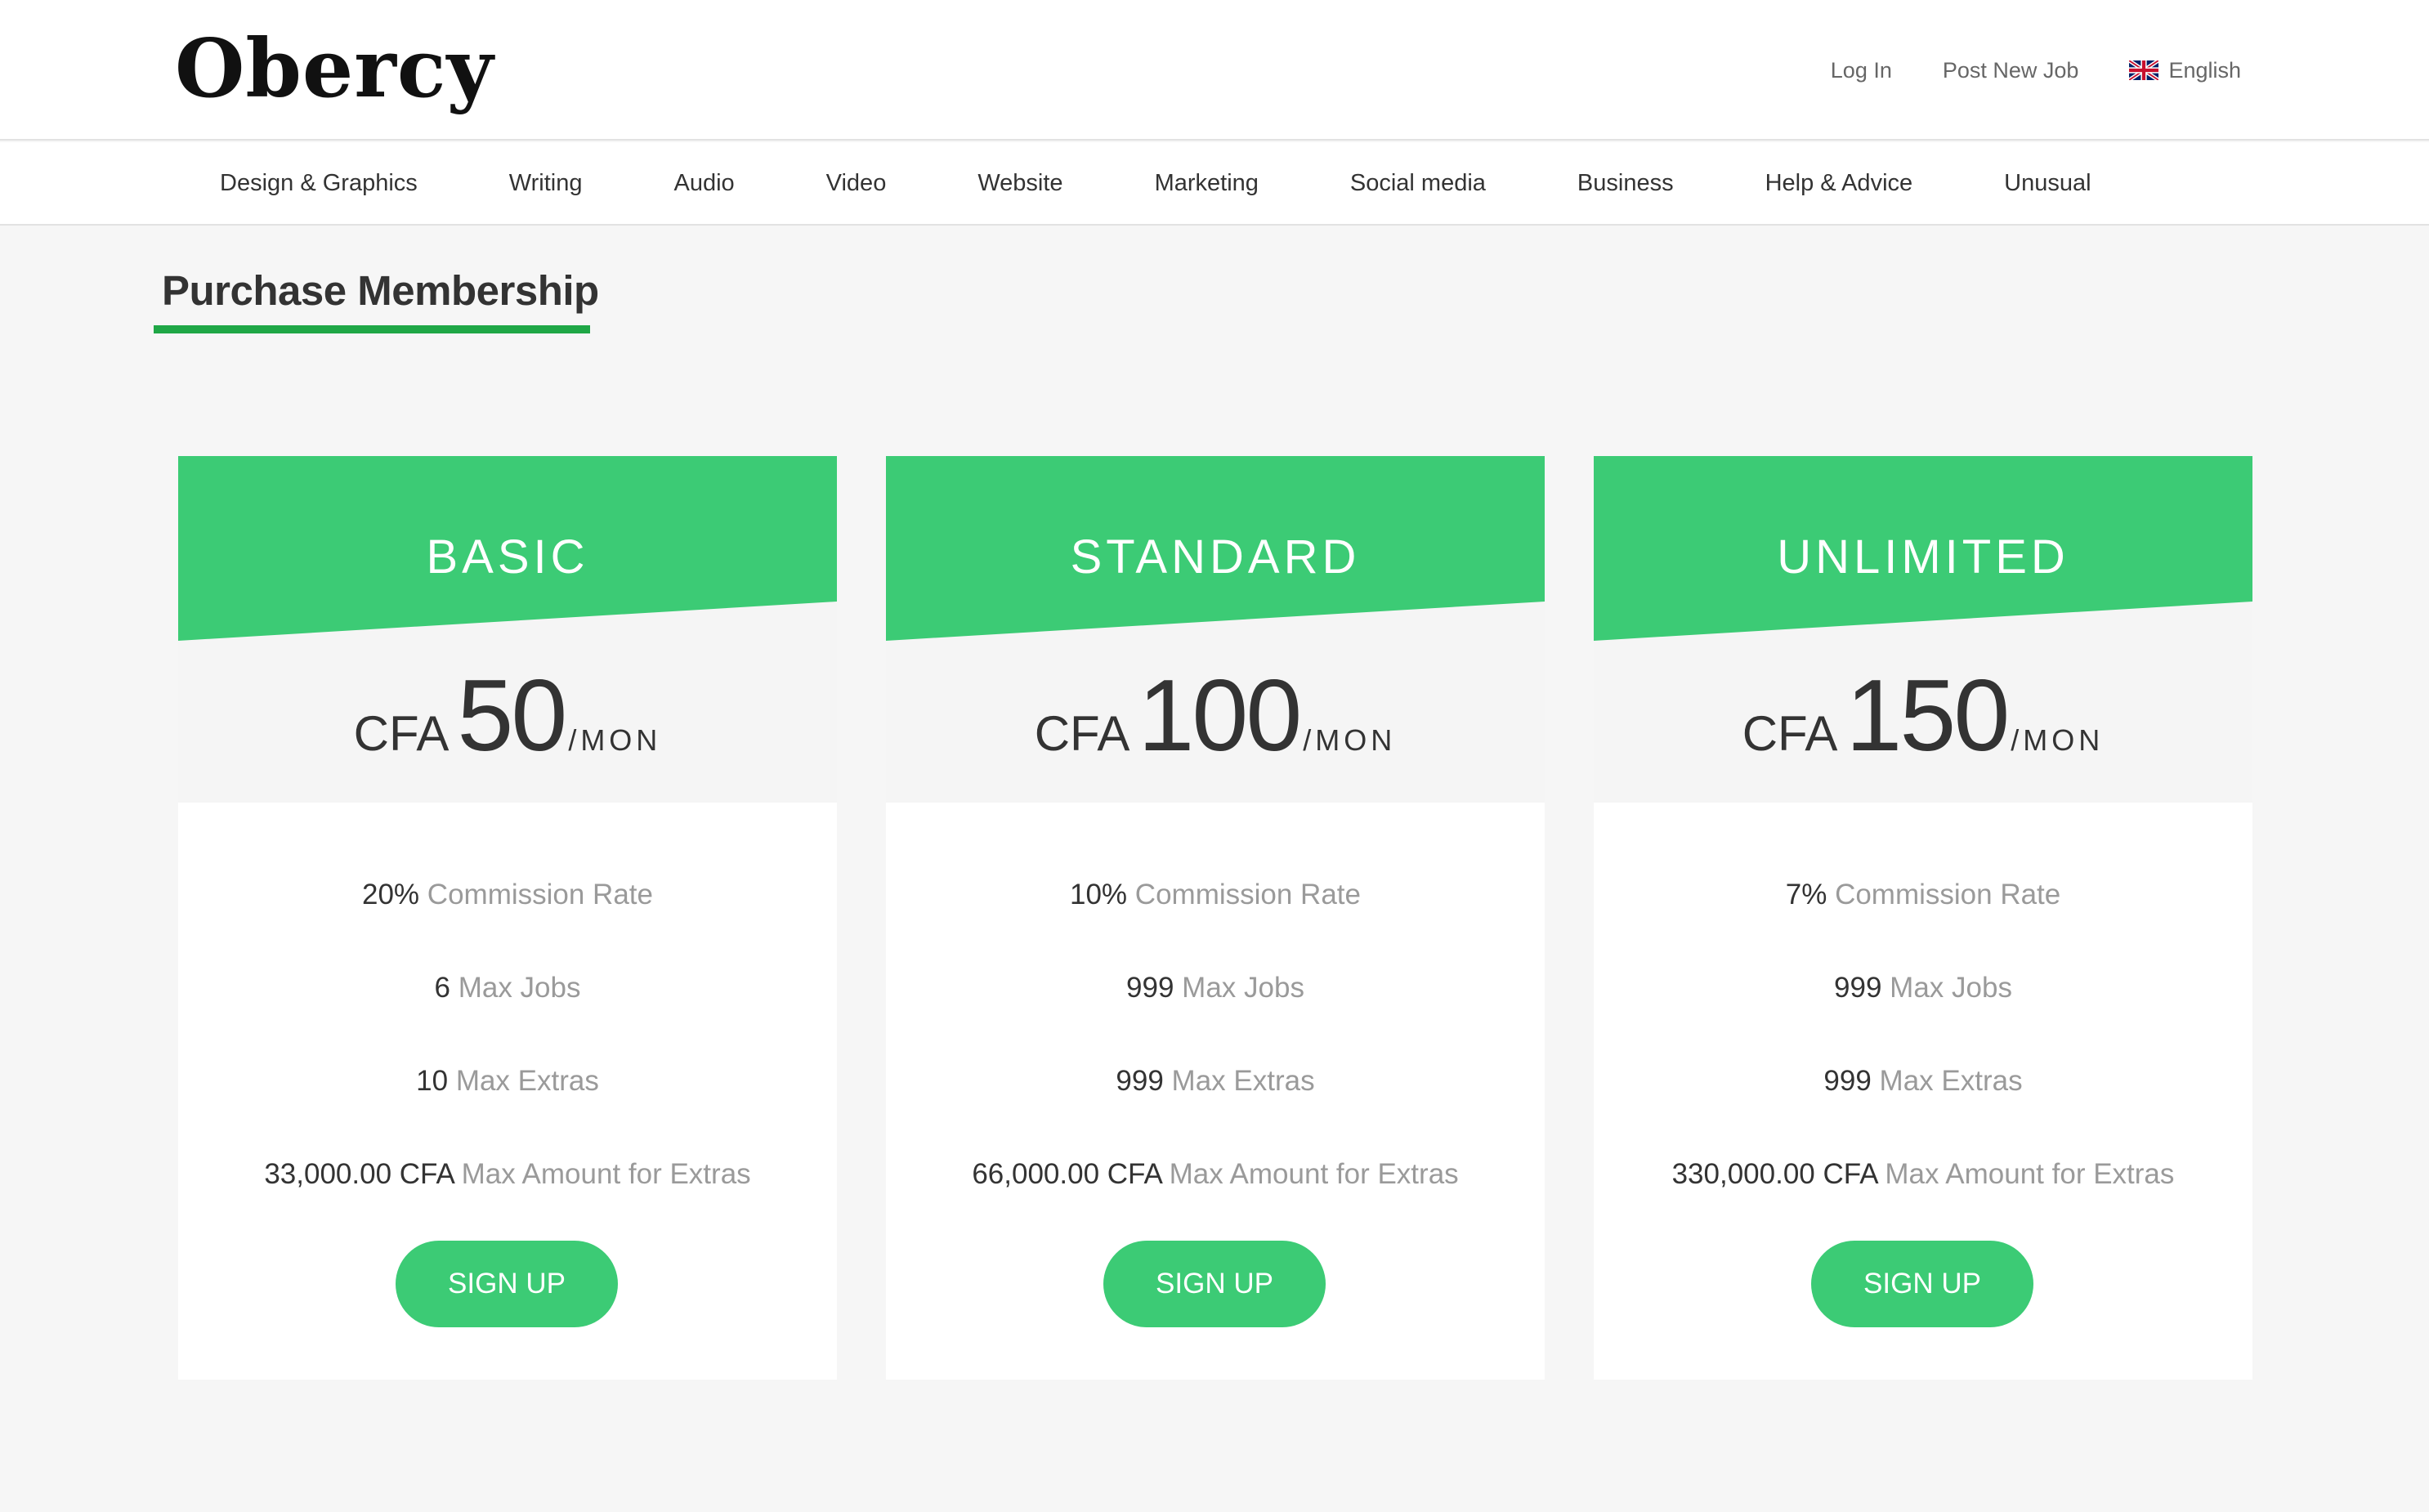 This screenshot has width=2429, height=1512. I want to click on plan-name: BASIC, so click(508, 557).